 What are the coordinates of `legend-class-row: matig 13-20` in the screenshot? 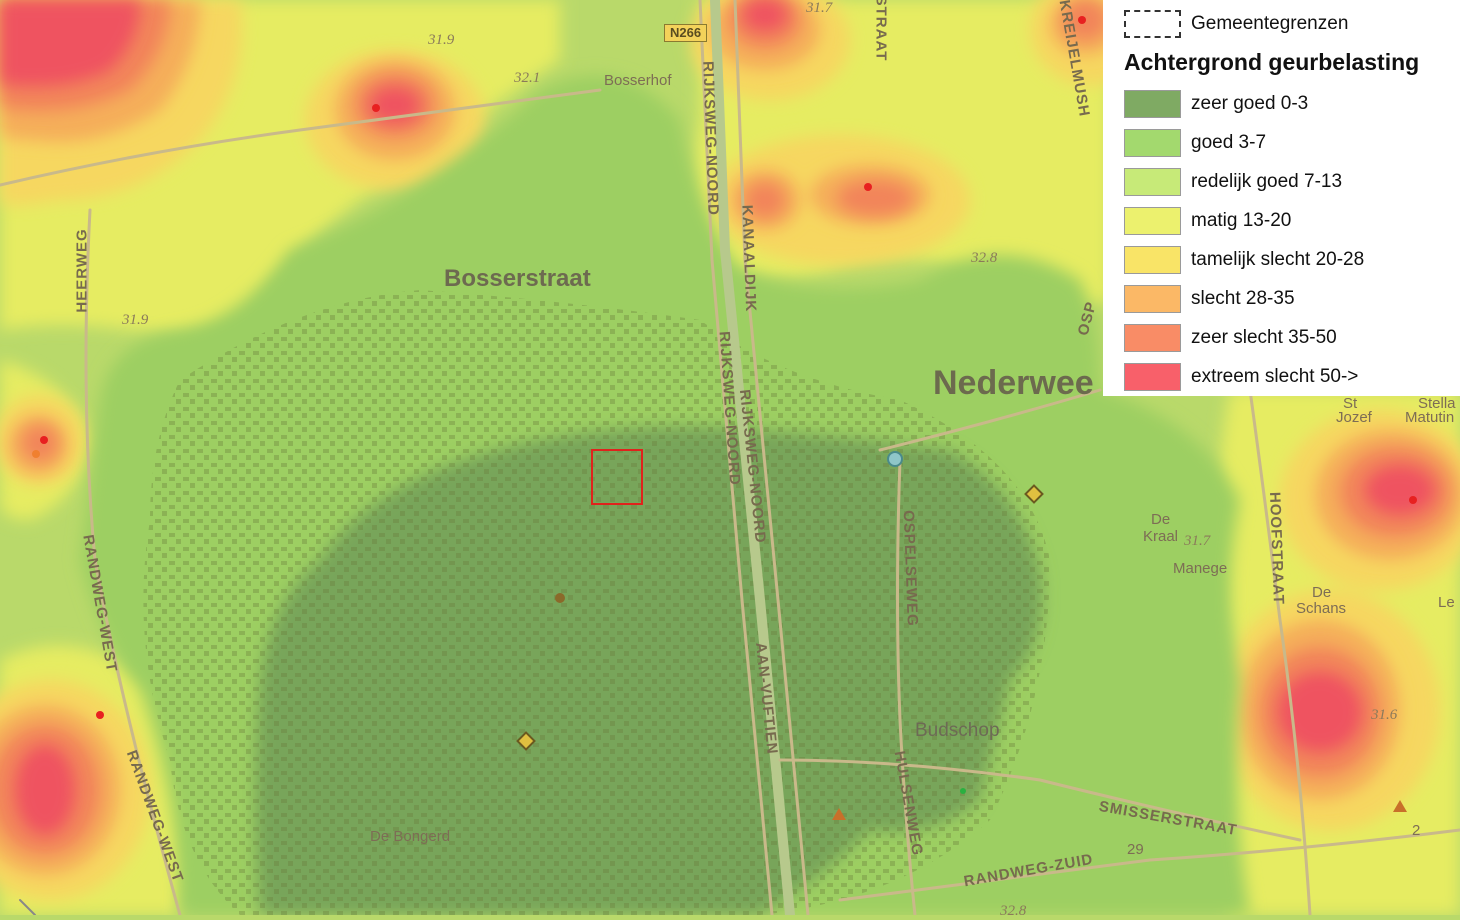 It's located at (1207, 221).